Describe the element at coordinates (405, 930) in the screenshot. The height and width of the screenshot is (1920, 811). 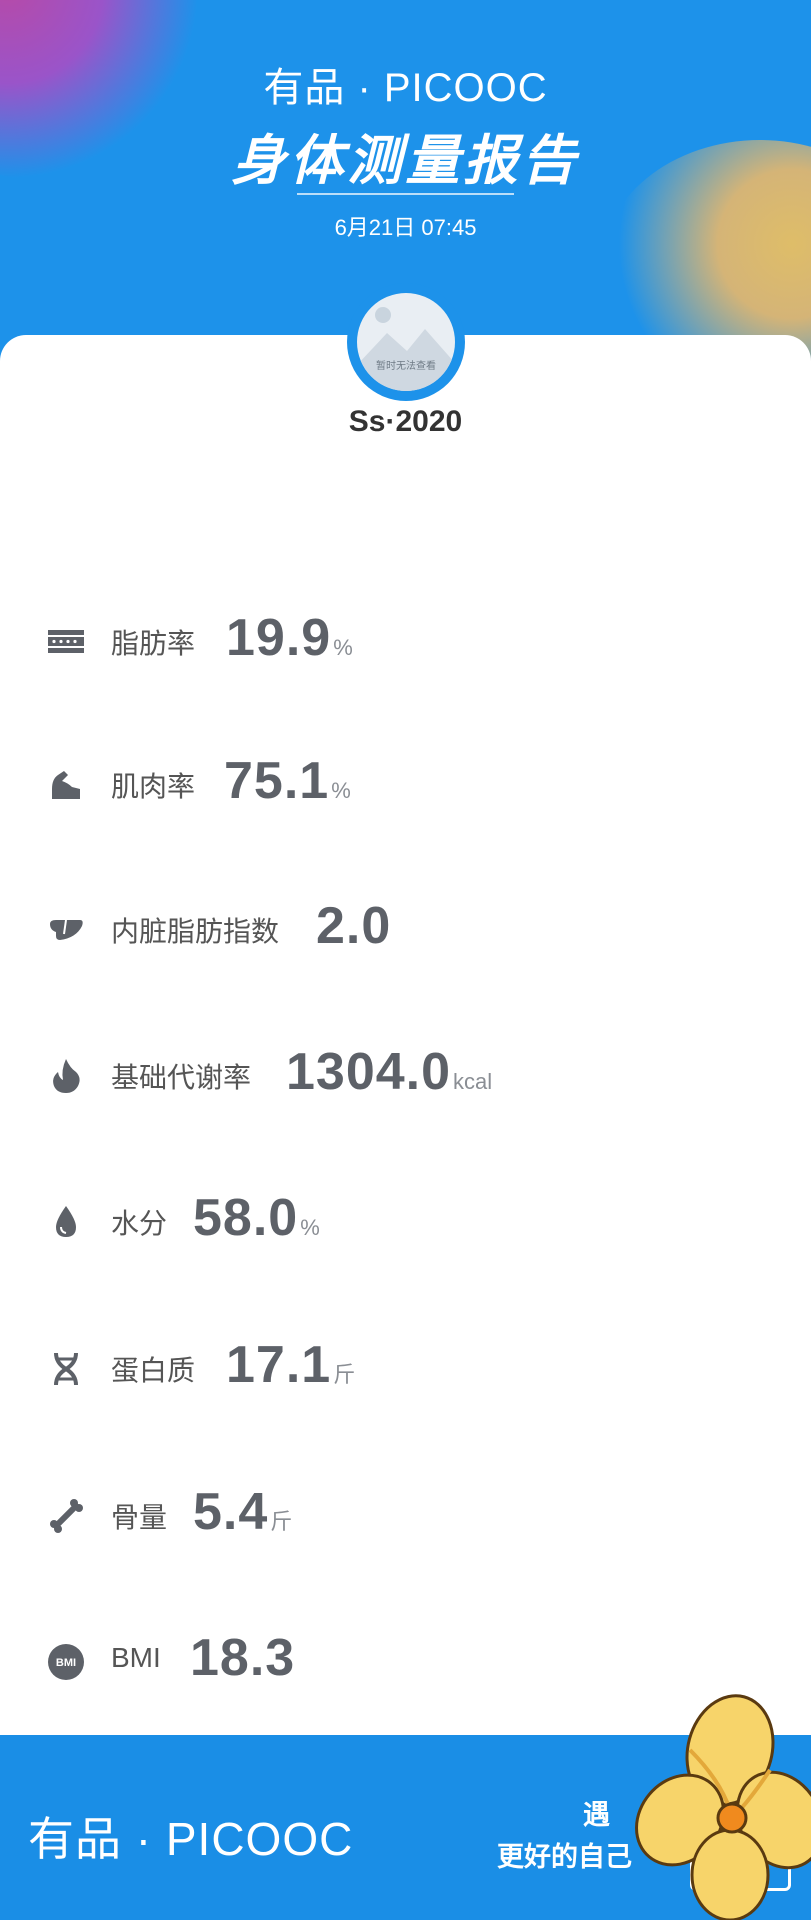
I see `metric-row-visceral-fat: 内脏脂肪指数 2.0` at that location.